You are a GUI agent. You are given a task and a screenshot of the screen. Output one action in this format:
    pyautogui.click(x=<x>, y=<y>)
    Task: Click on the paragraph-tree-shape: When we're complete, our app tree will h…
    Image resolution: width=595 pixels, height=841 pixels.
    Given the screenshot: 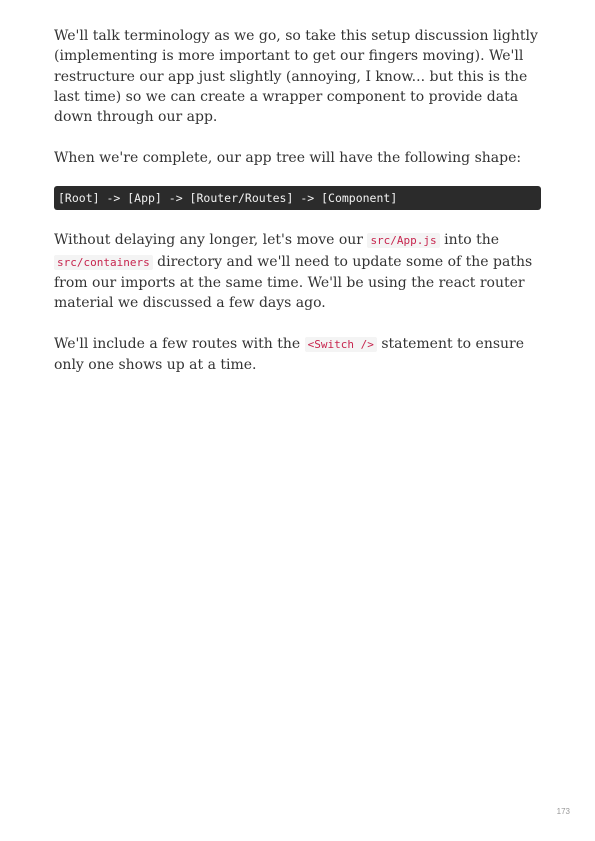 What is the action you would take?
    pyautogui.click(x=288, y=157)
    